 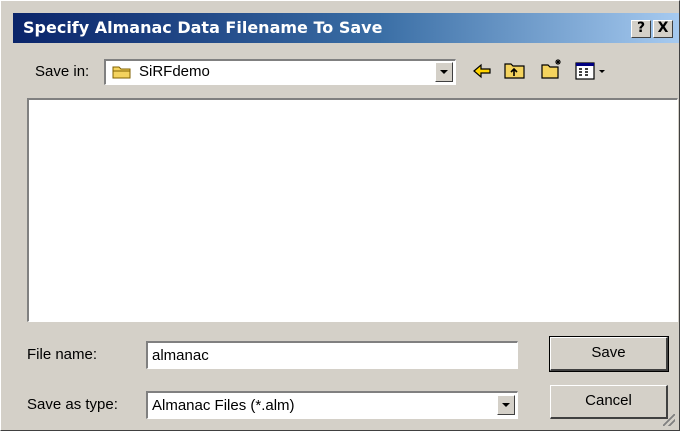 What do you see at coordinates (515, 70) in the screenshot?
I see `up-folder-icon` at bounding box center [515, 70].